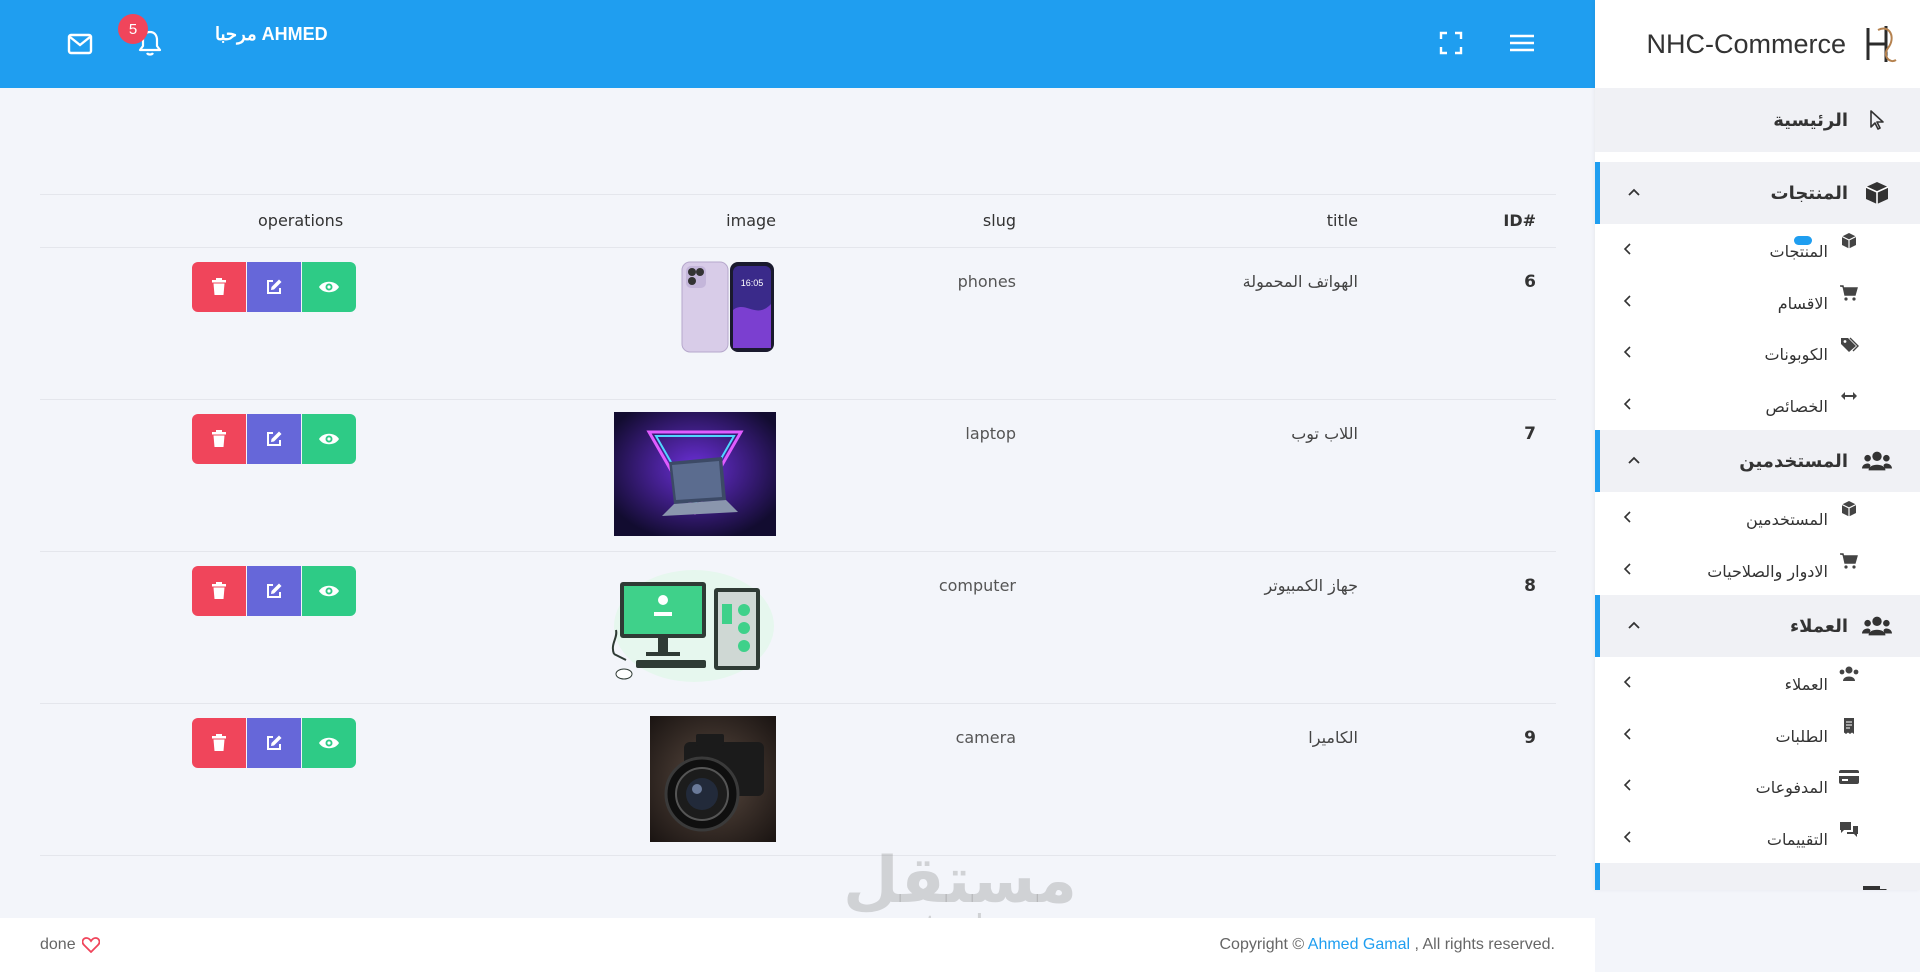 The height and width of the screenshot is (972, 1920). Describe the element at coordinates (1849, 725) in the screenshot. I see `receipt-icon` at that location.